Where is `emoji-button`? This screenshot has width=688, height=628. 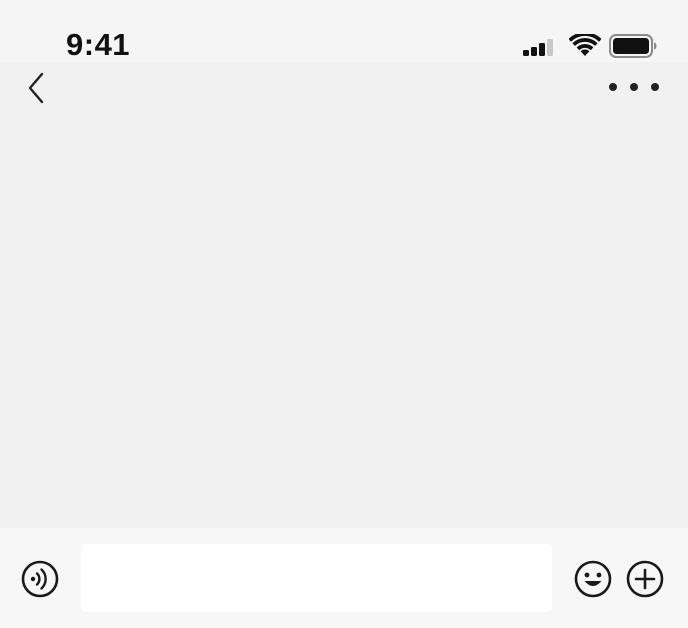 emoji-button is located at coordinates (593, 579).